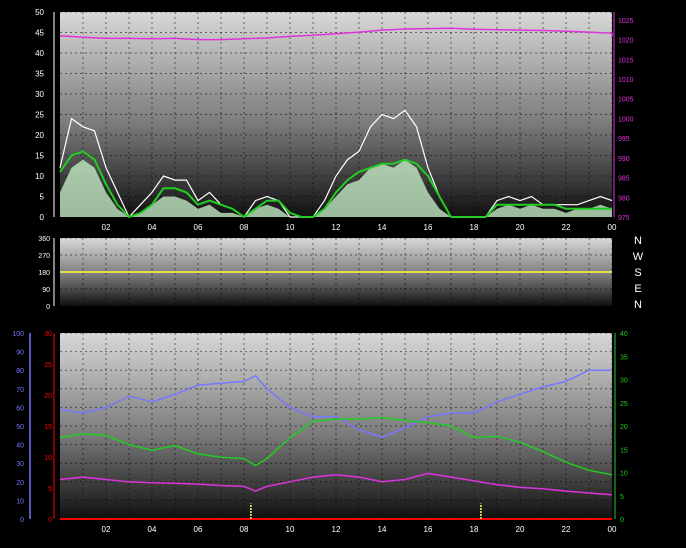 The image size is (686, 548). What do you see at coordinates (39, 12) in the screenshot?
I see `wind-y-tick: 50` at bounding box center [39, 12].